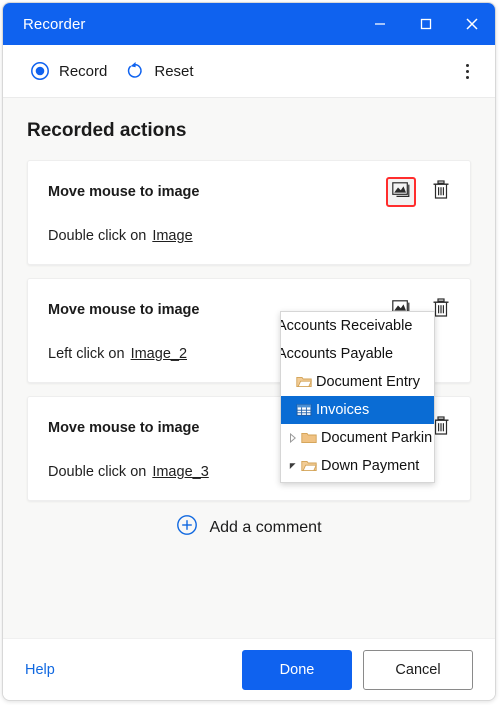  I want to click on delete-action-button, so click(441, 192).